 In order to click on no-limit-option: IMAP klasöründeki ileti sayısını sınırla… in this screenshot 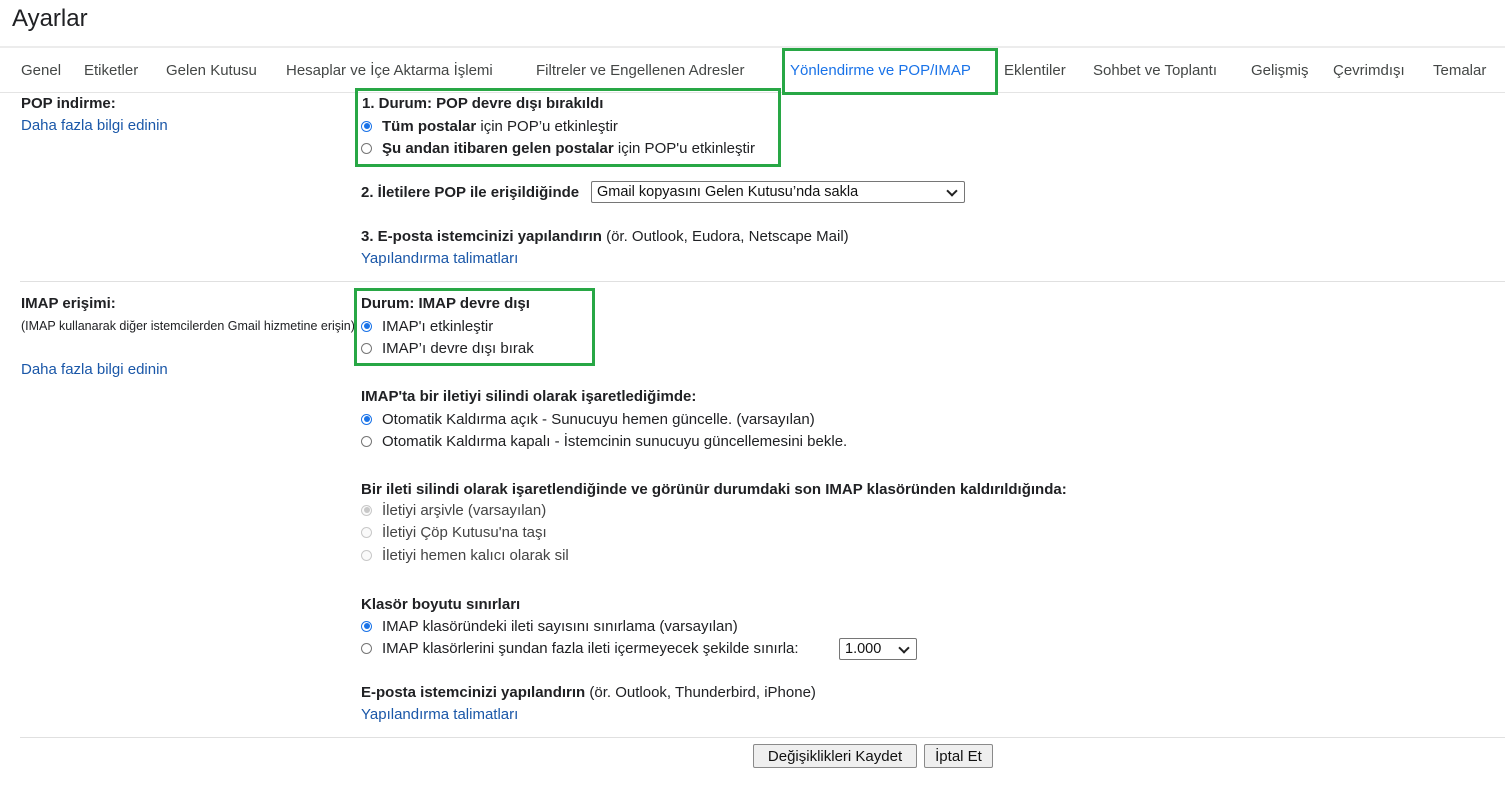, I will do `click(549, 626)`.